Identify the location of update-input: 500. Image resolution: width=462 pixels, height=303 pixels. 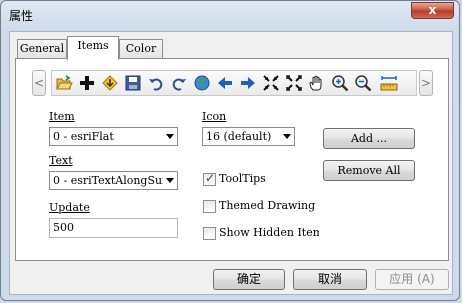
(113, 228).